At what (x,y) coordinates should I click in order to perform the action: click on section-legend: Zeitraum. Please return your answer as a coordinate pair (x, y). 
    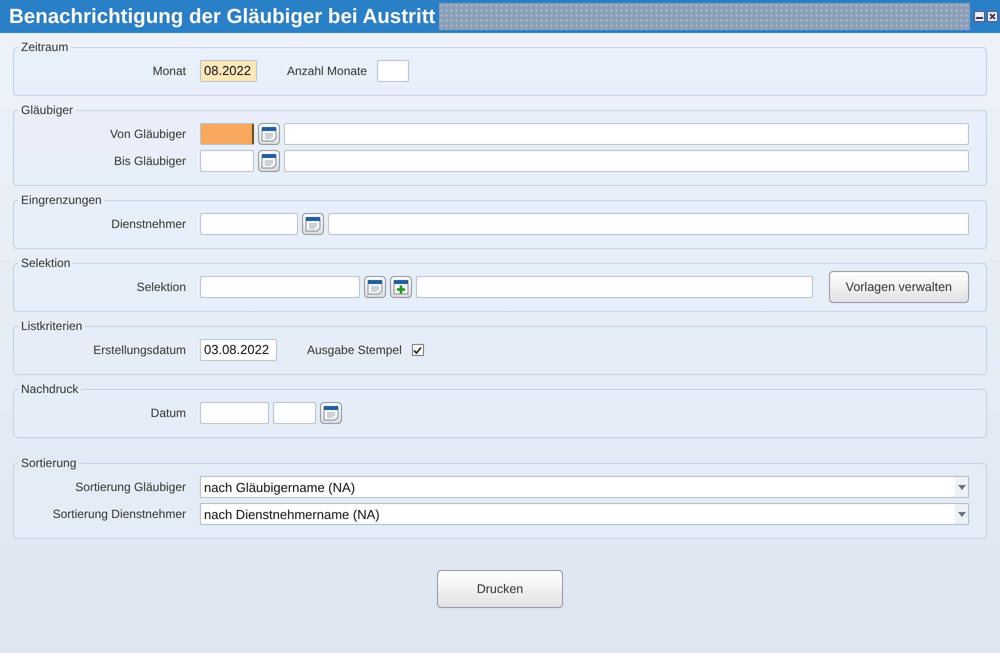
    Looking at the image, I should click on (45, 47).